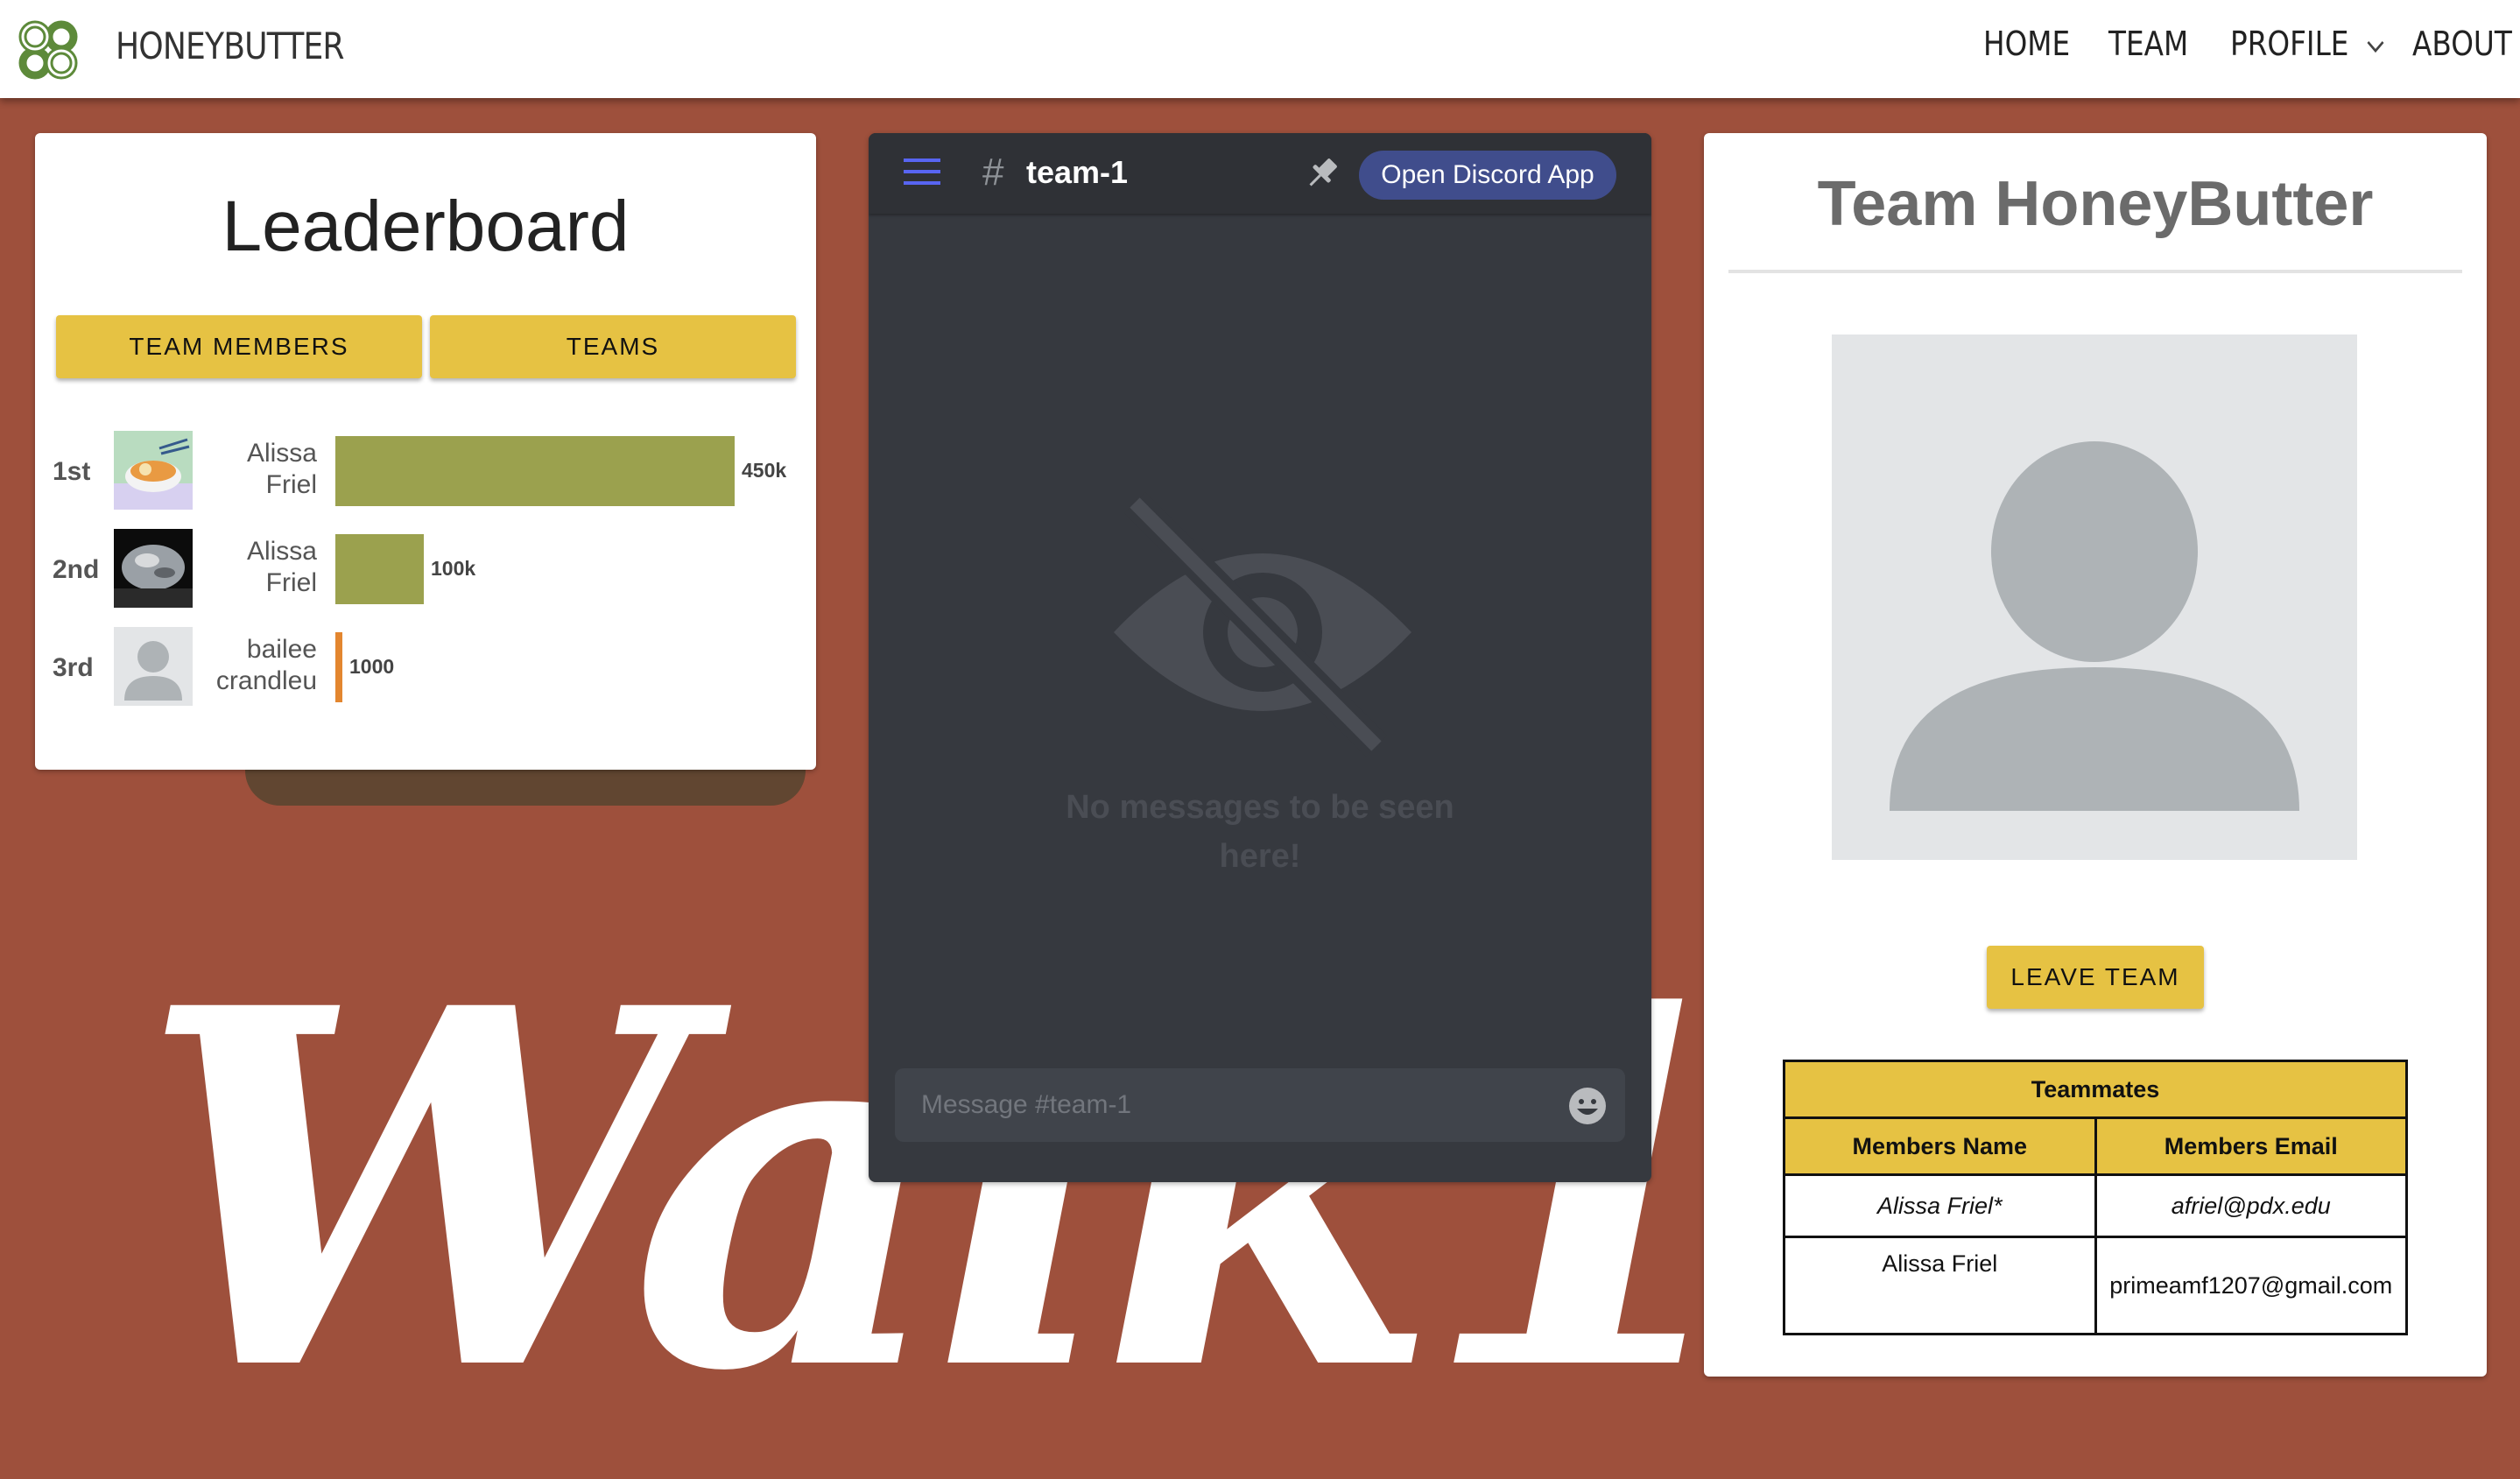 This screenshot has height=1479, width=2520. What do you see at coordinates (48, 50) in the screenshot?
I see `honeybutter-logo-icon` at bounding box center [48, 50].